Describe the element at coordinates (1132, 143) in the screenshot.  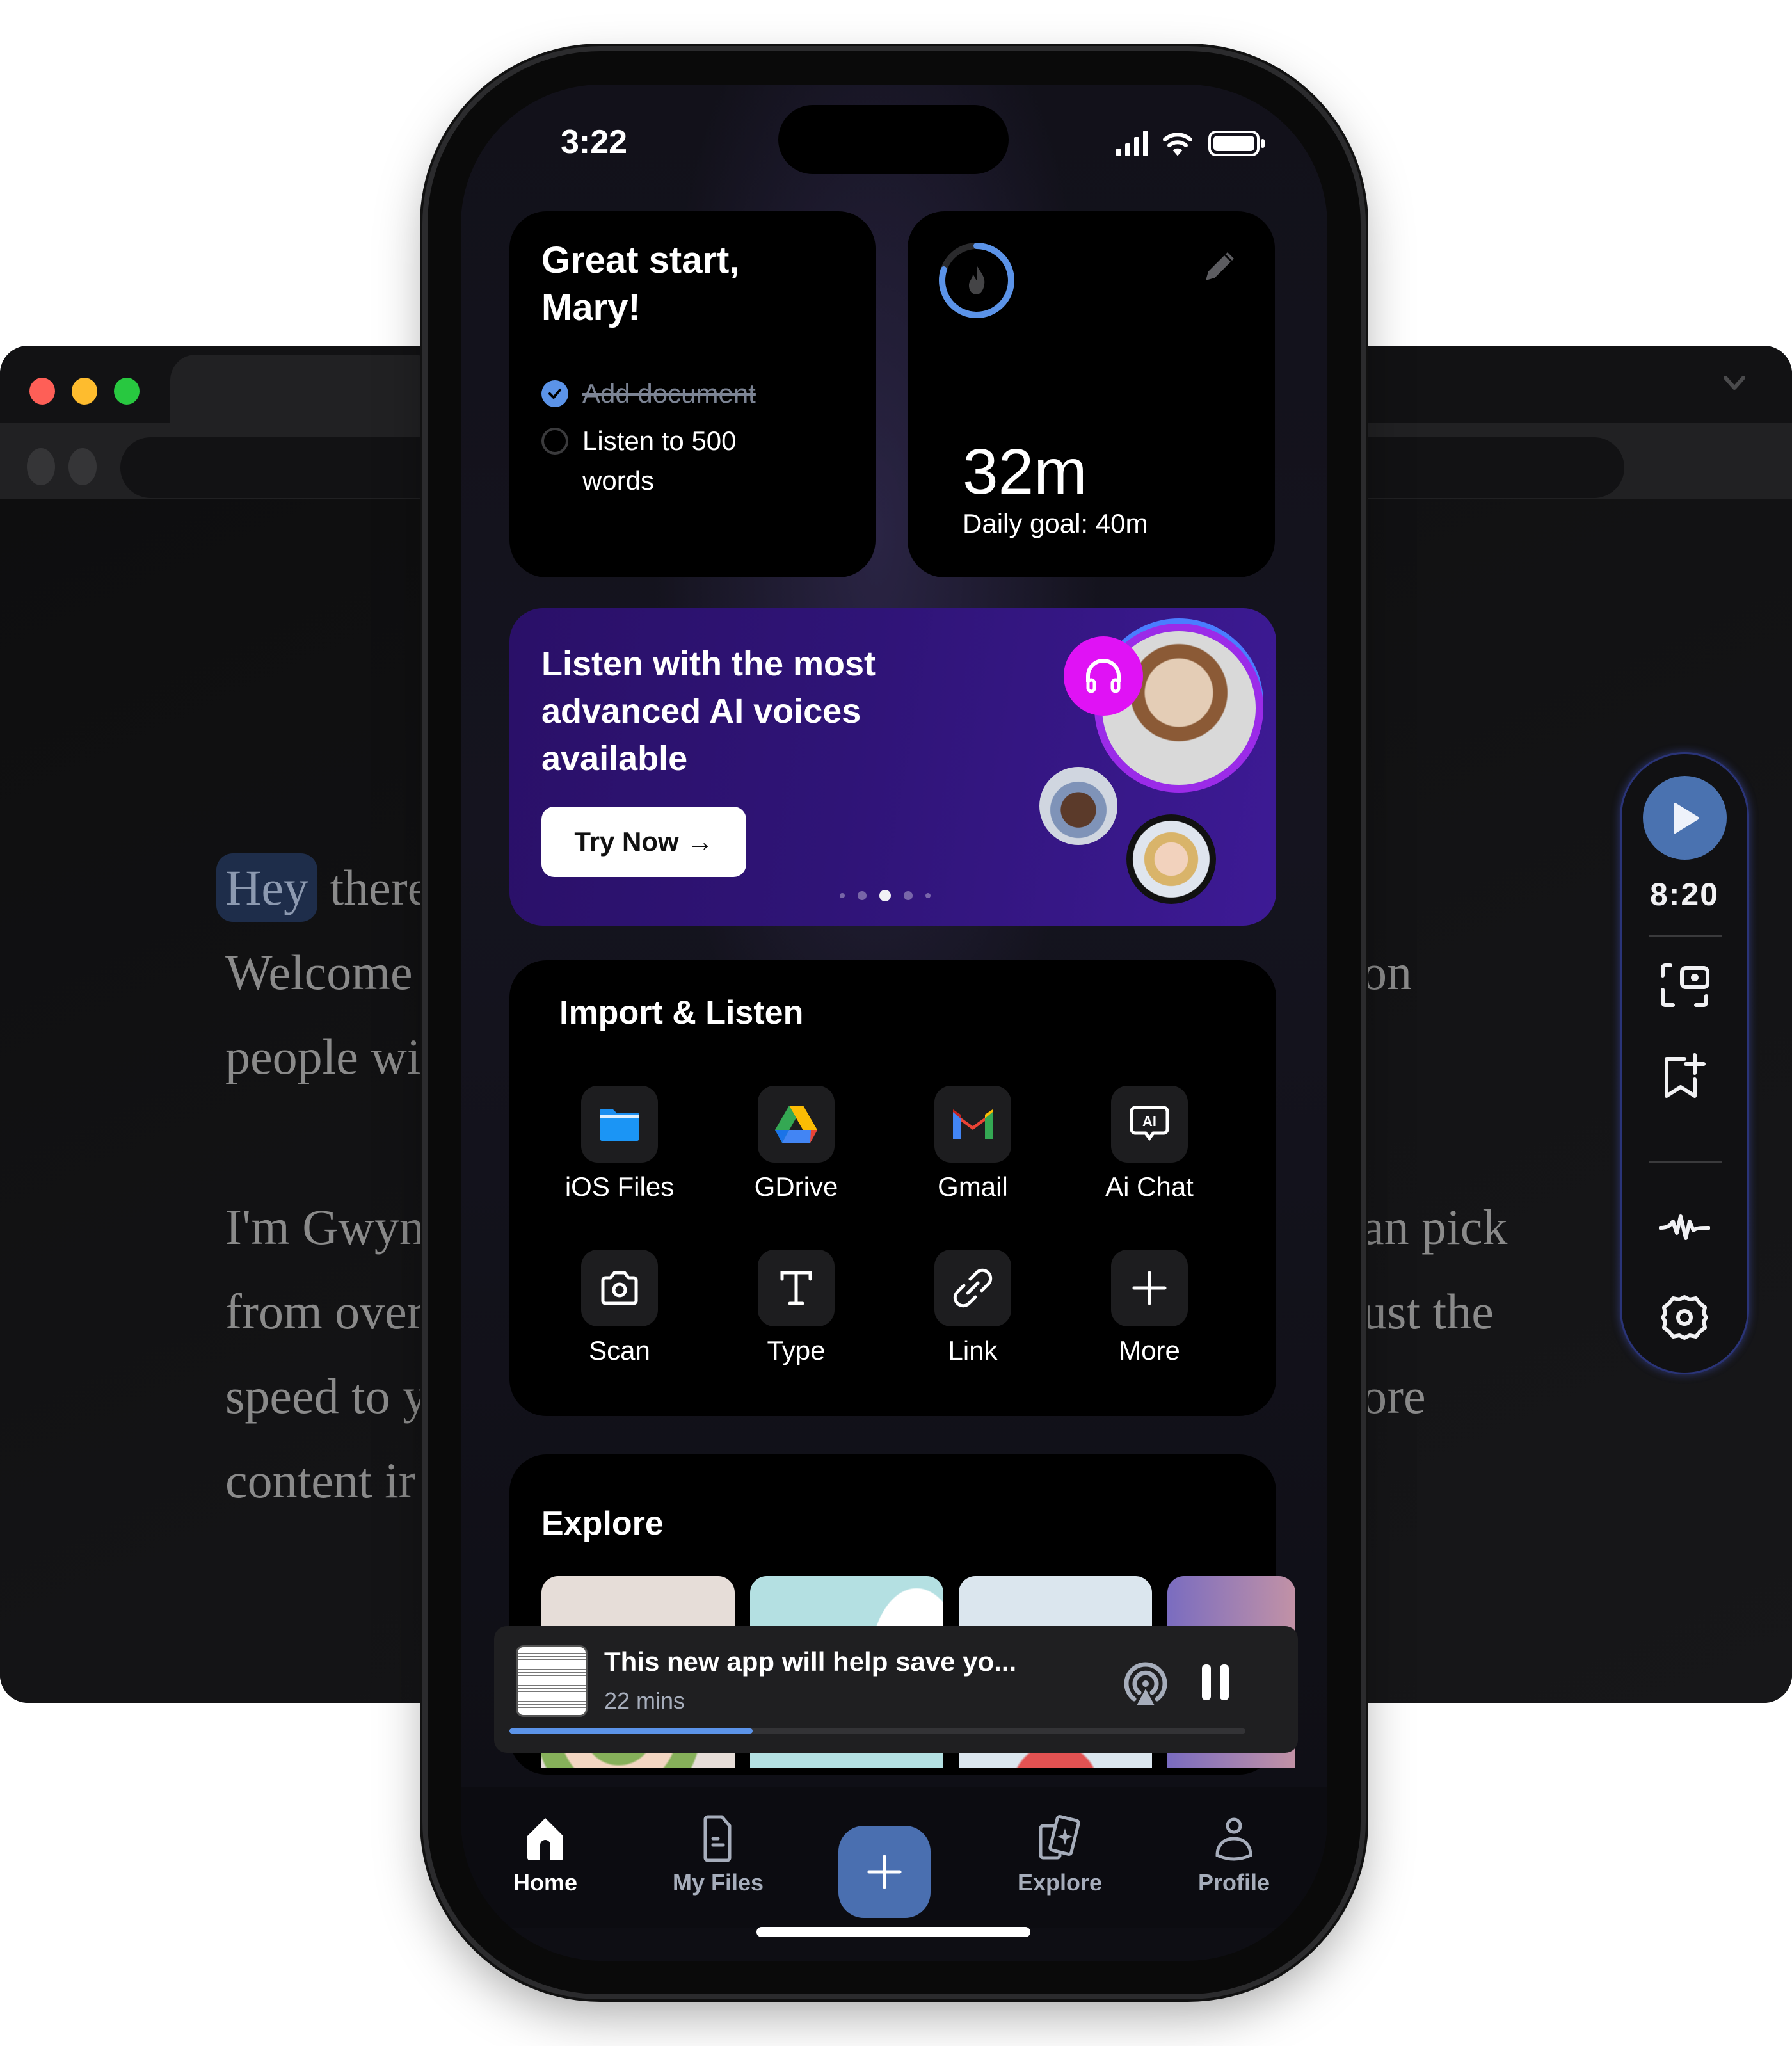
I see `cellular-signal-icon` at that location.